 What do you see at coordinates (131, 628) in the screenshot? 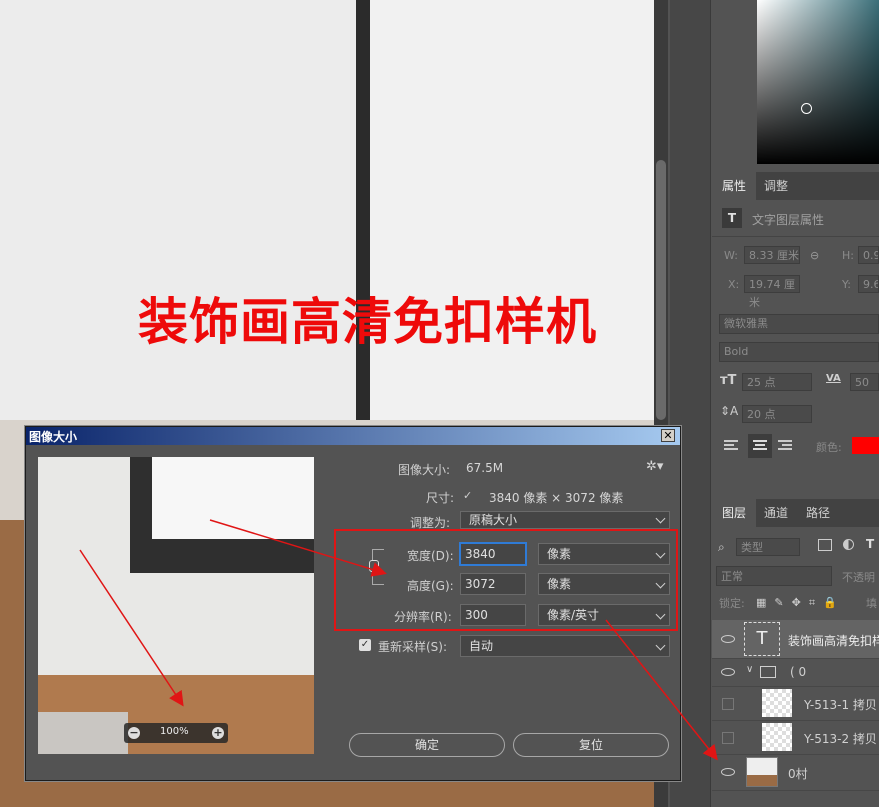
I see `arrow-to-preview` at bounding box center [131, 628].